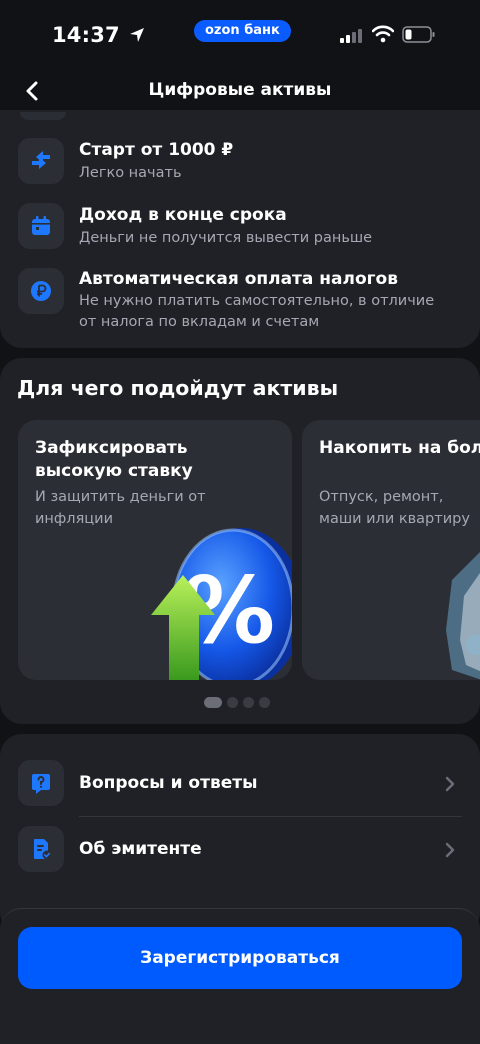 The image size is (480, 1044). Describe the element at coordinates (183, 215) in the screenshot. I see `feature-title: Доход в конце срока` at that location.